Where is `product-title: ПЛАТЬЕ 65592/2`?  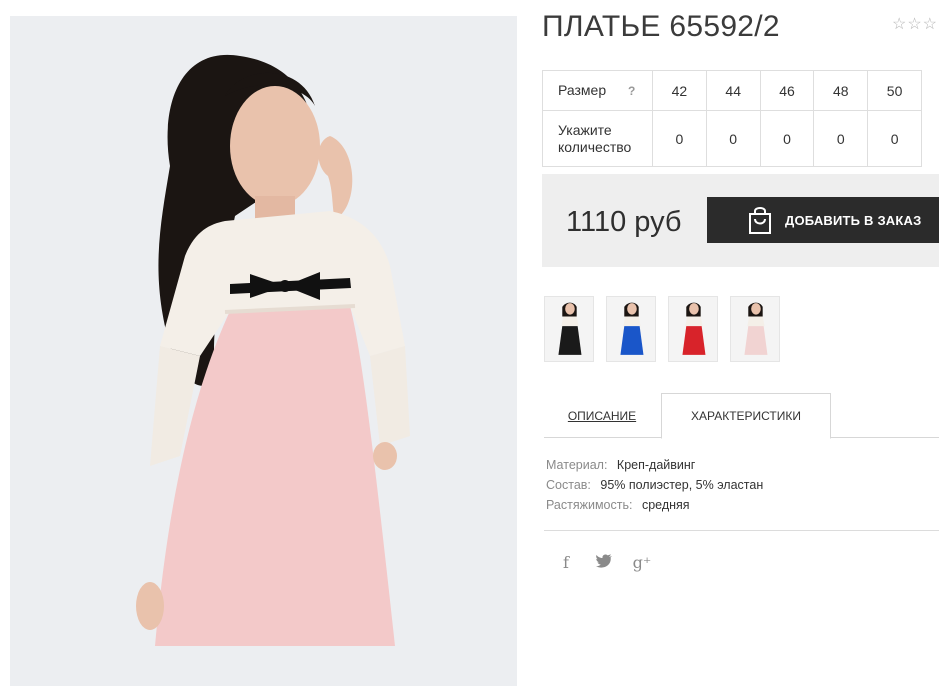
product-title: ПЛАТЬЕ 65592/2 is located at coordinates (661, 26).